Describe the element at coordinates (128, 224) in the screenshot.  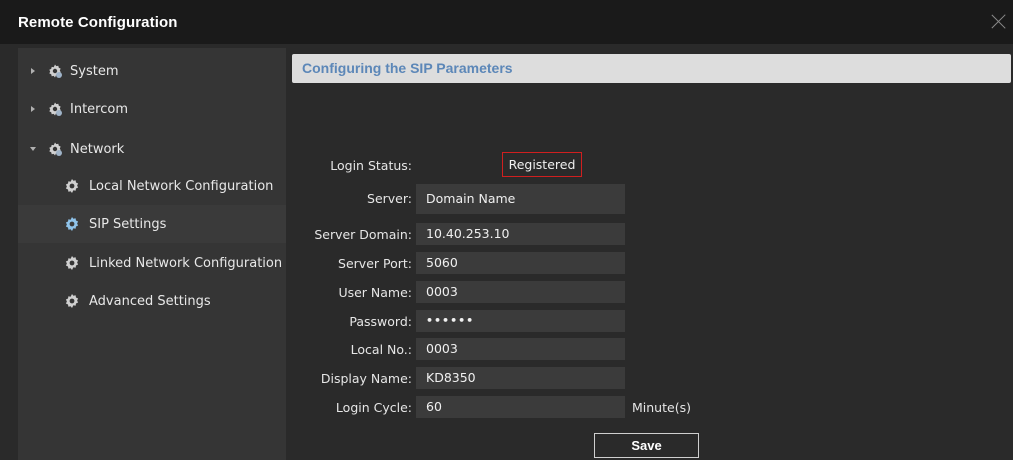
I see `sidebar-item-label: SIP Settings` at that location.